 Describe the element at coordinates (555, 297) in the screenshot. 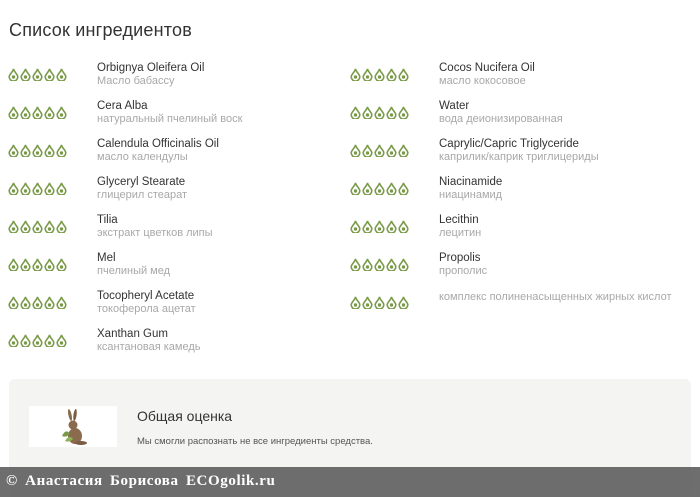

I see `ingredient-translation: комплекс полиненасыщенных жирных кислот` at that location.